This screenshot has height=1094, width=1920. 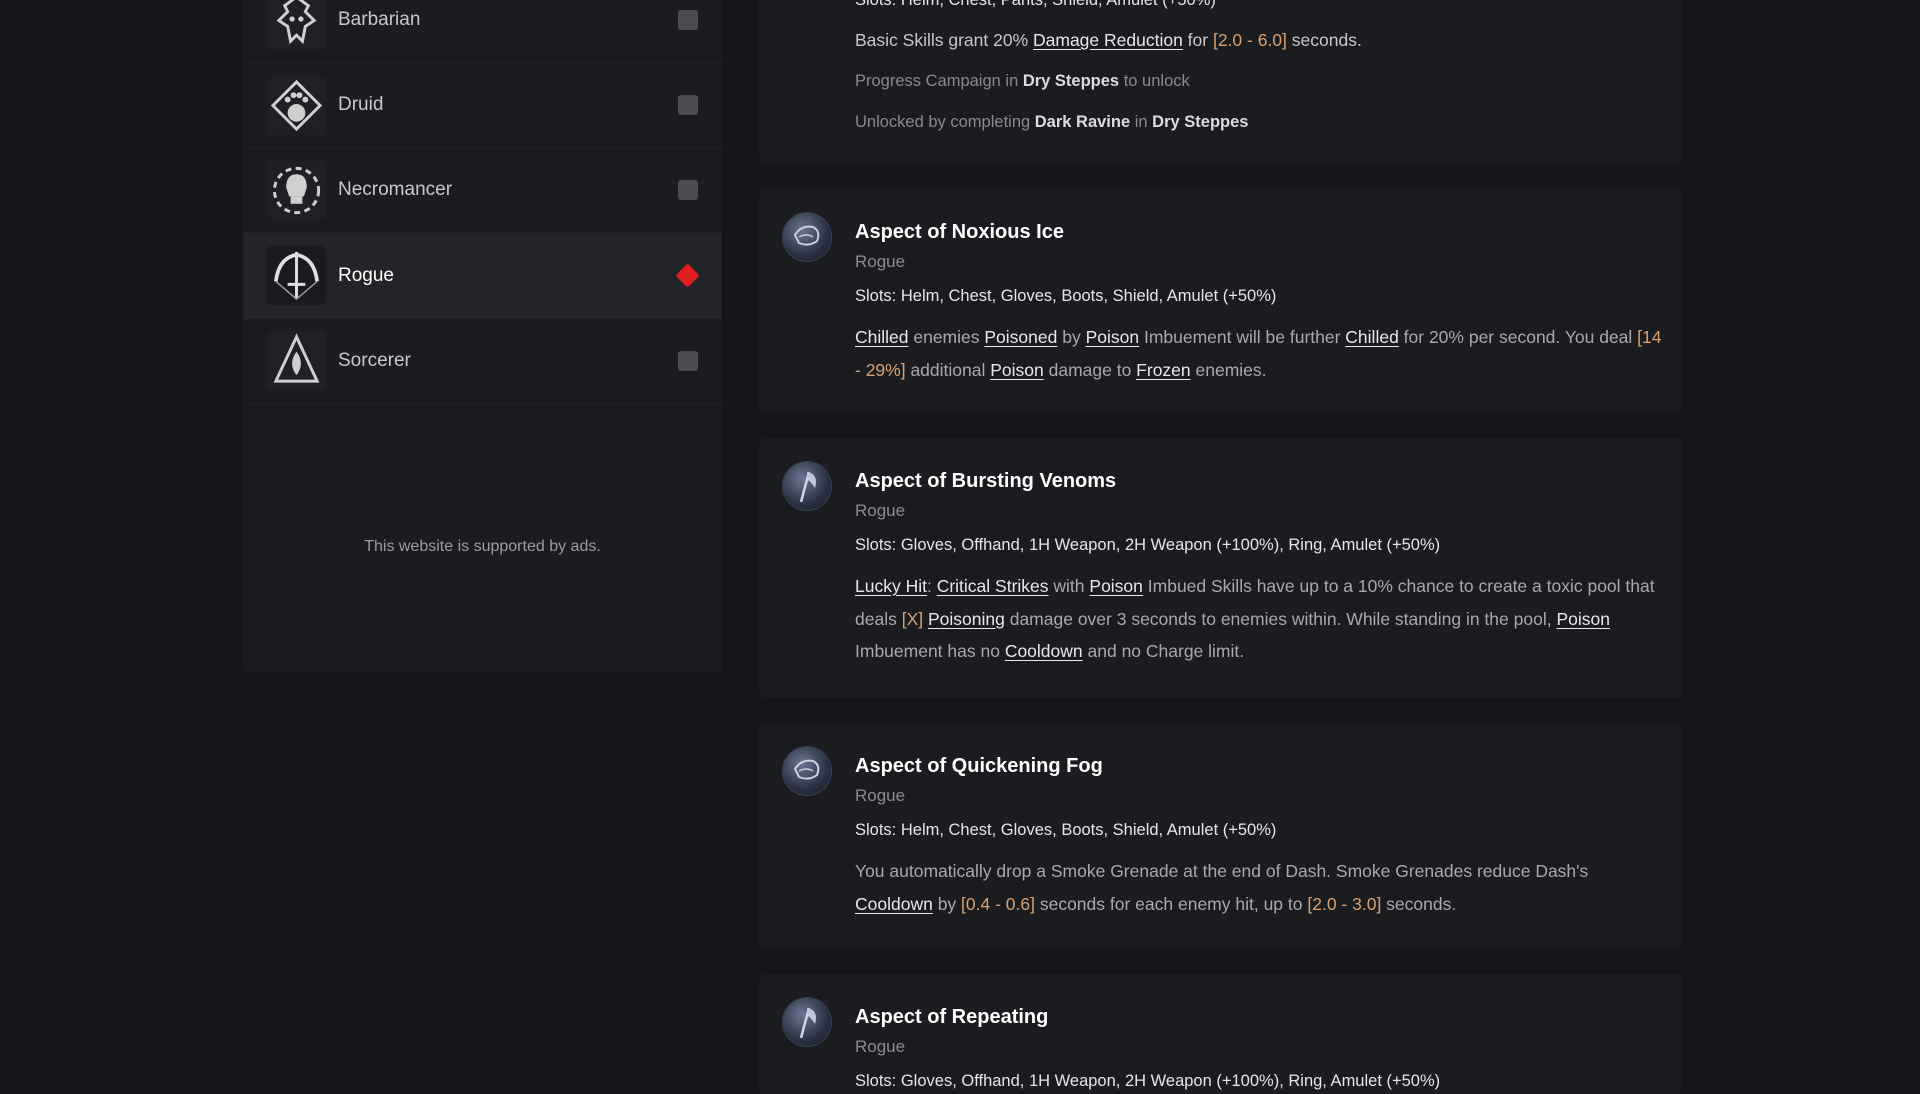 What do you see at coordinates (1163, 651) in the screenshot?
I see `text-segment: and no Charge limit.` at bounding box center [1163, 651].